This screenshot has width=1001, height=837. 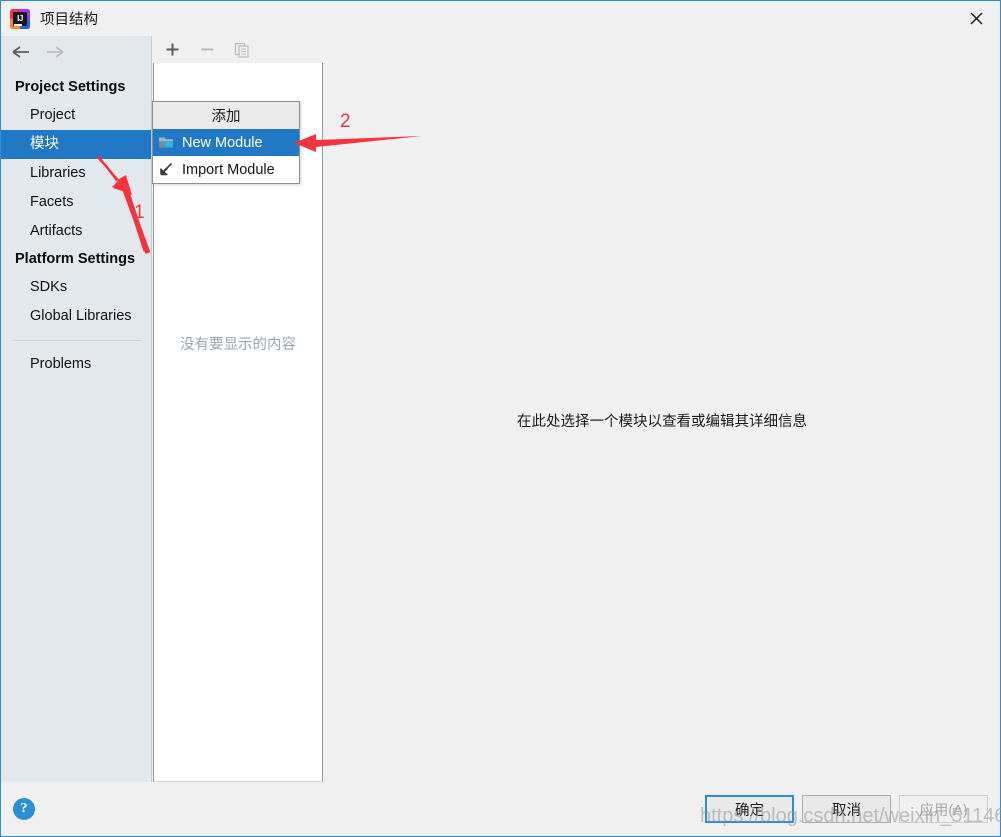 What do you see at coordinates (76, 144) in the screenshot?
I see `sidebar-item-modules: 模块` at bounding box center [76, 144].